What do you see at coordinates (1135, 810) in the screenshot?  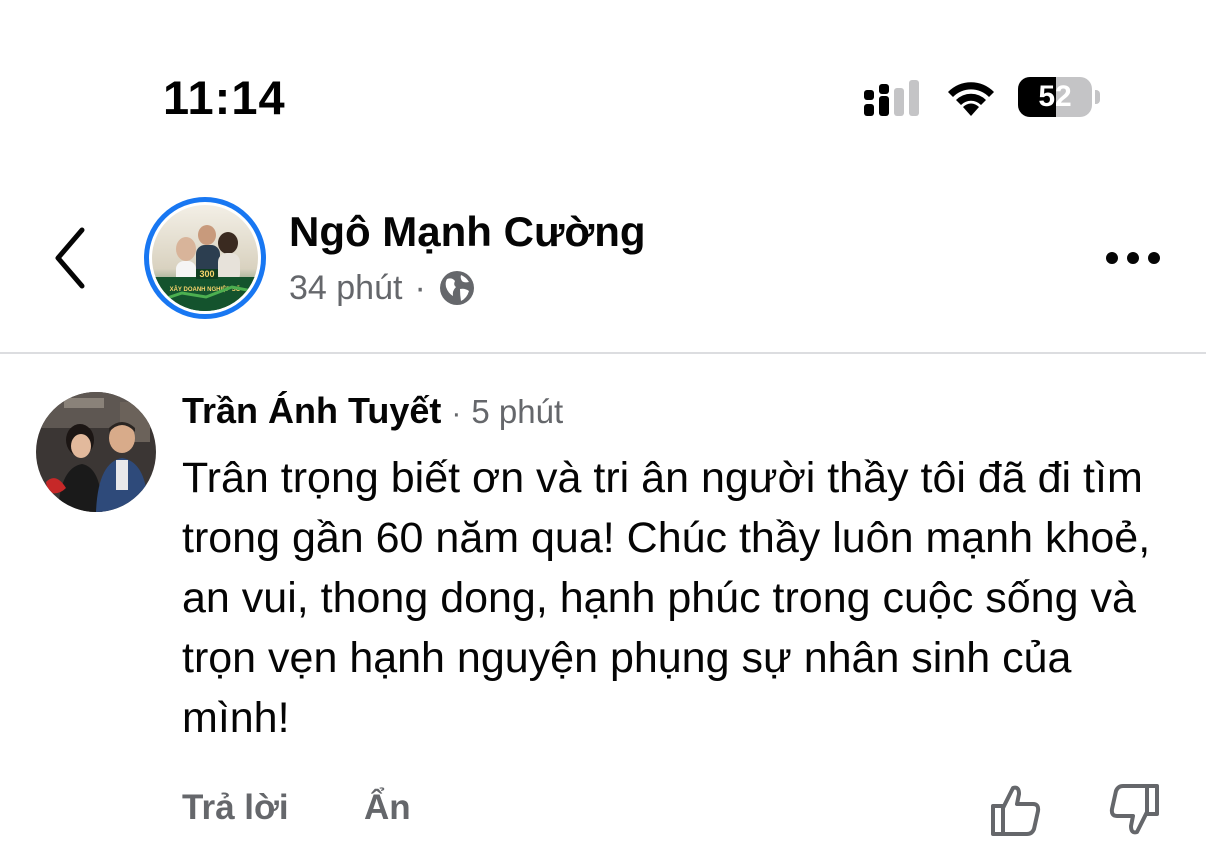 I see `thumbs-down-icon` at bounding box center [1135, 810].